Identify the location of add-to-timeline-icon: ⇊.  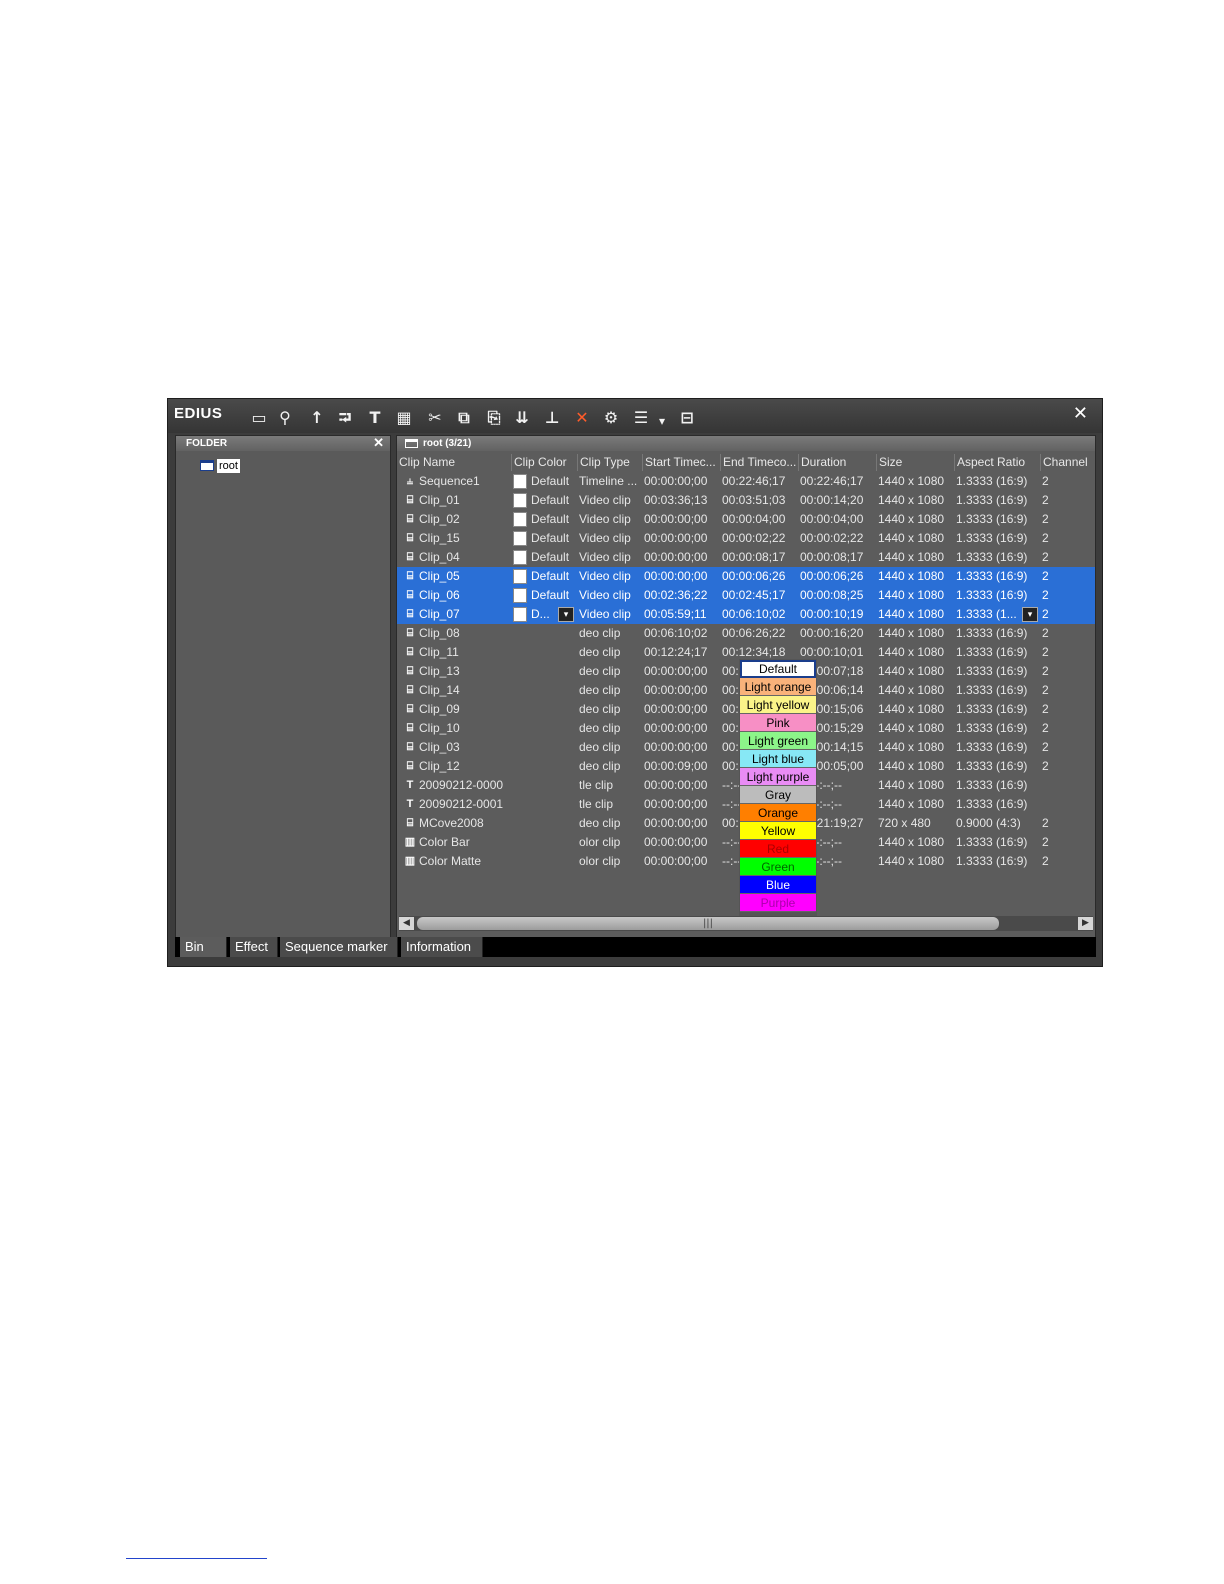
(522, 418).